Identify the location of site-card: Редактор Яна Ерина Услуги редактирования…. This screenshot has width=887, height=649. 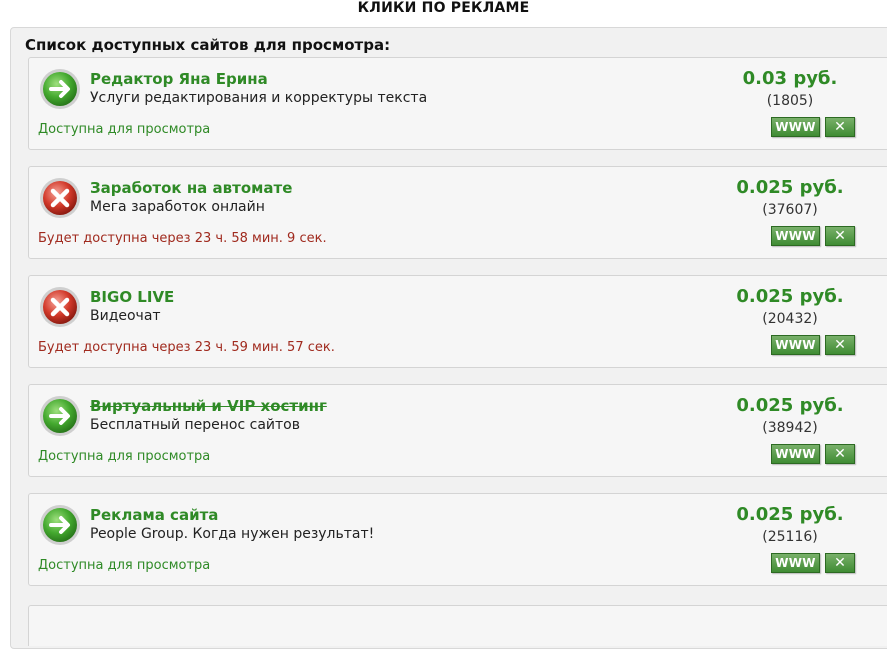
(457, 103).